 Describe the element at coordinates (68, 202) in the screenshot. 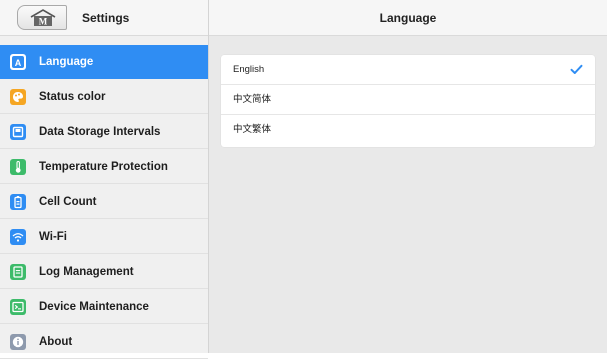

I see `sidebar-item-label: Cell Count` at that location.